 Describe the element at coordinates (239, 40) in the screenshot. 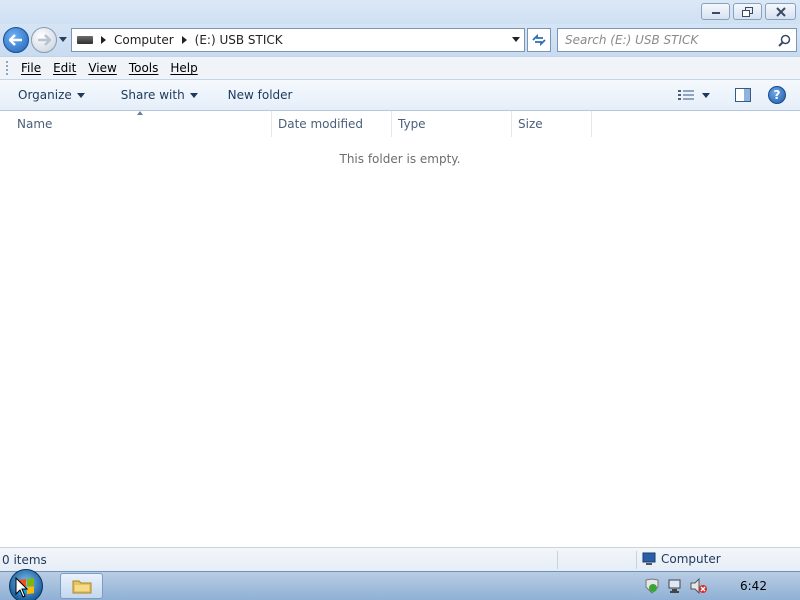

I see `breadcrumb-usb-stick: (E:) USB STICK` at that location.